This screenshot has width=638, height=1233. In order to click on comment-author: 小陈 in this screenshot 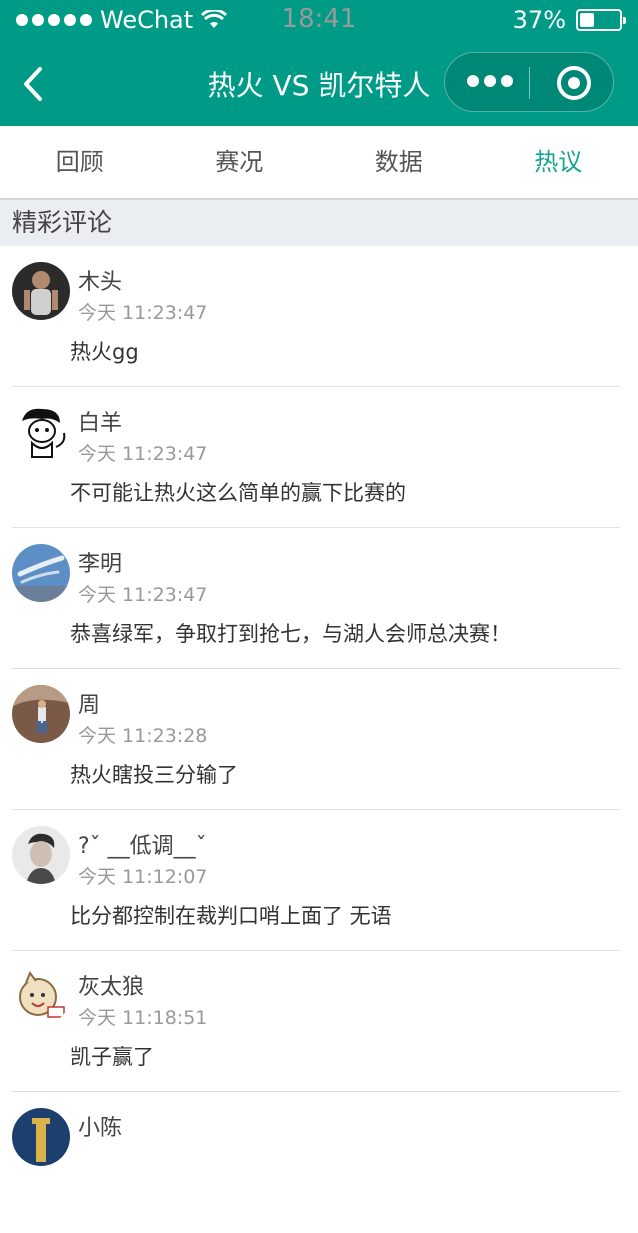, I will do `click(100, 1126)`.